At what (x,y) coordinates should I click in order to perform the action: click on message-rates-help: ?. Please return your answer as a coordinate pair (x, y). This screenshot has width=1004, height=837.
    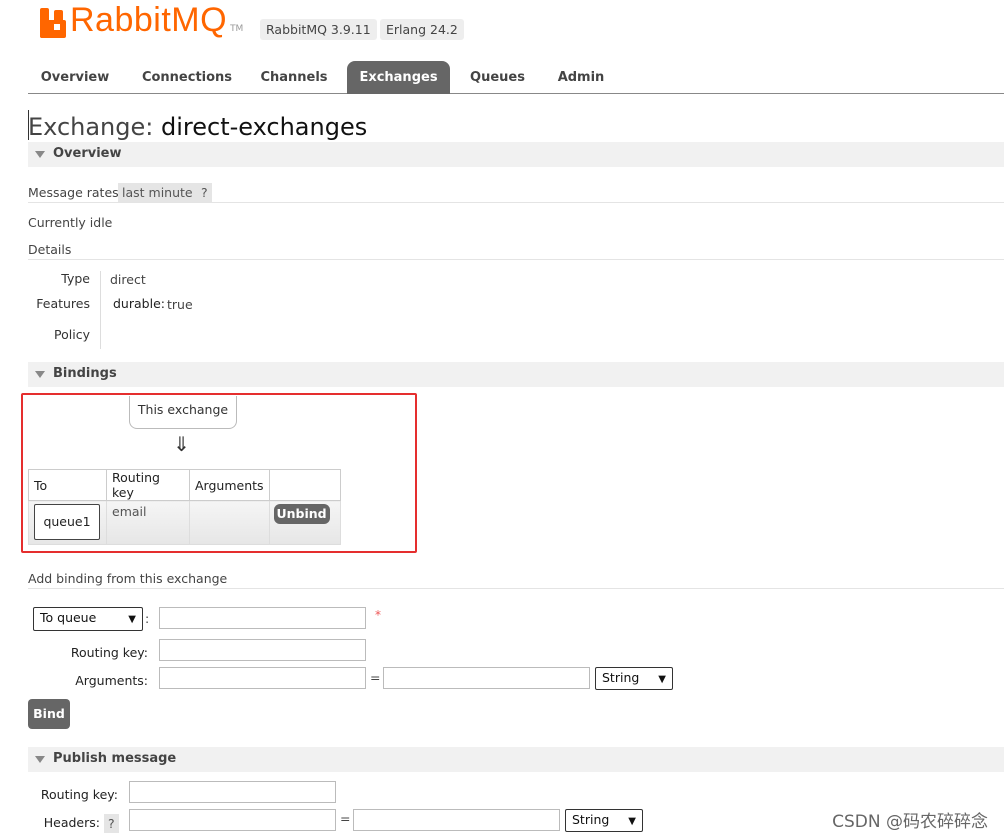
    Looking at the image, I should click on (204, 192).